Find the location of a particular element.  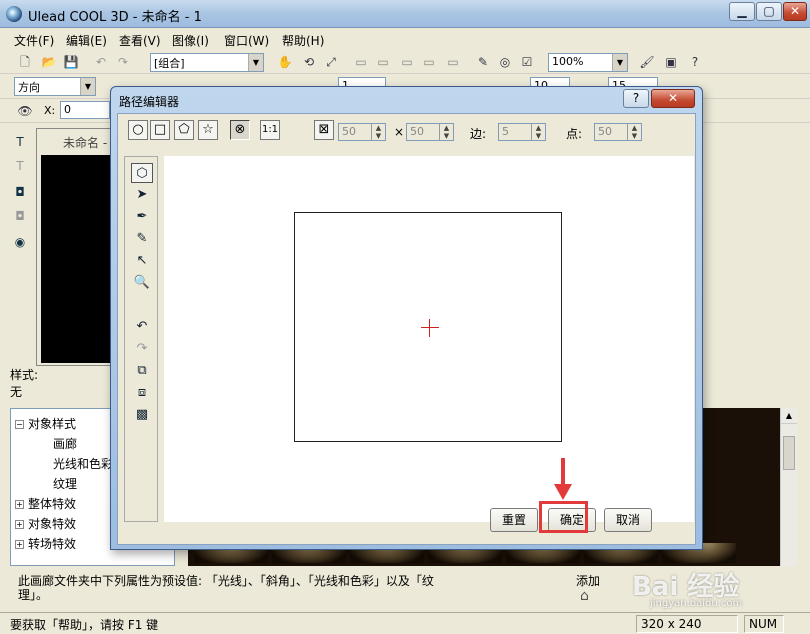

scroll-thumb is located at coordinates (789, 453).